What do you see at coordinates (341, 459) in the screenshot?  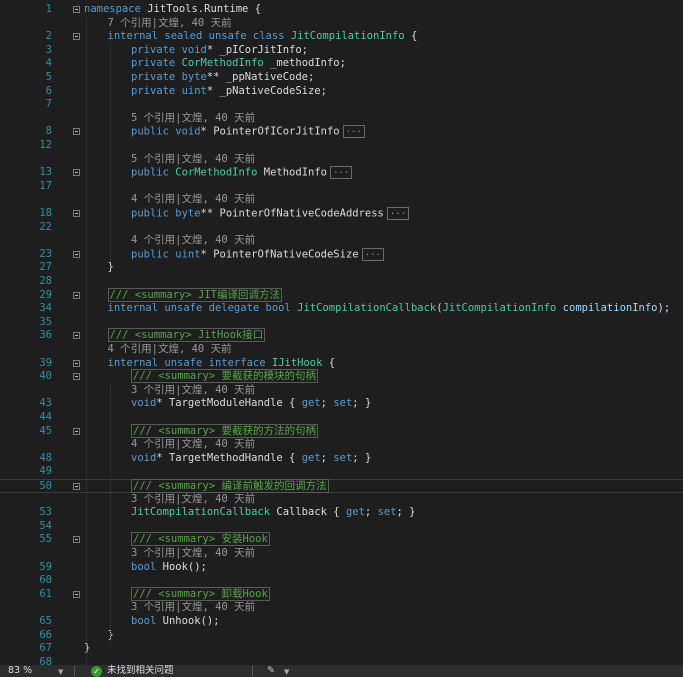 I see `code-line: 48 void* TargetMethodHandle { get; set; }` at bounding box center [341, 459].